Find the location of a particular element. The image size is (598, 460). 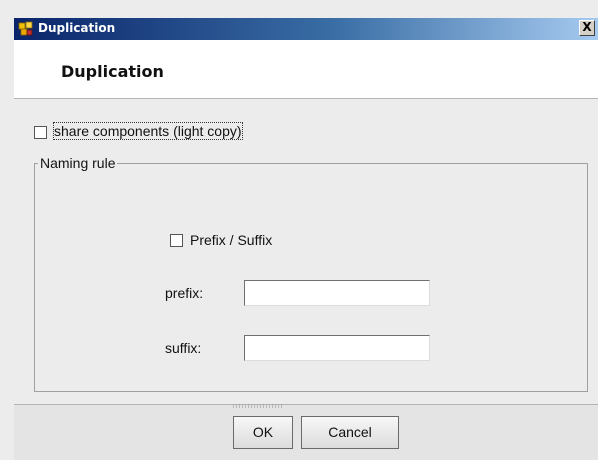

share-components-checkbox is located at coordinates (40, 132).